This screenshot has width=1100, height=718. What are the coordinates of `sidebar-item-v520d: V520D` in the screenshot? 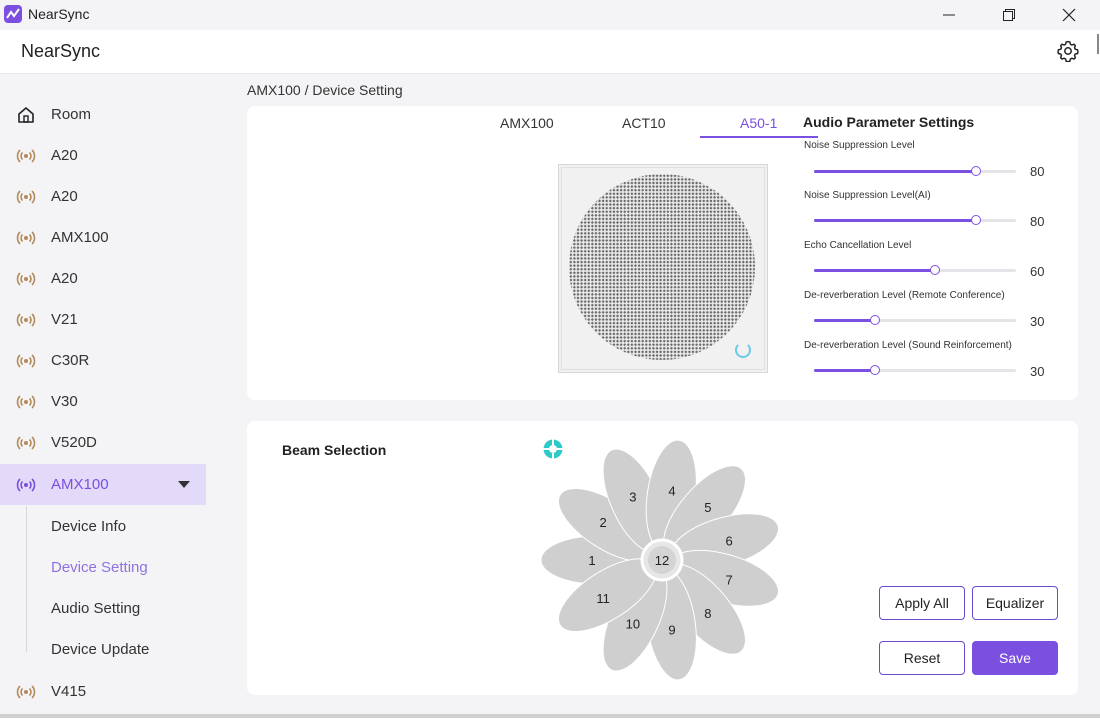 It's located at (103, 442).